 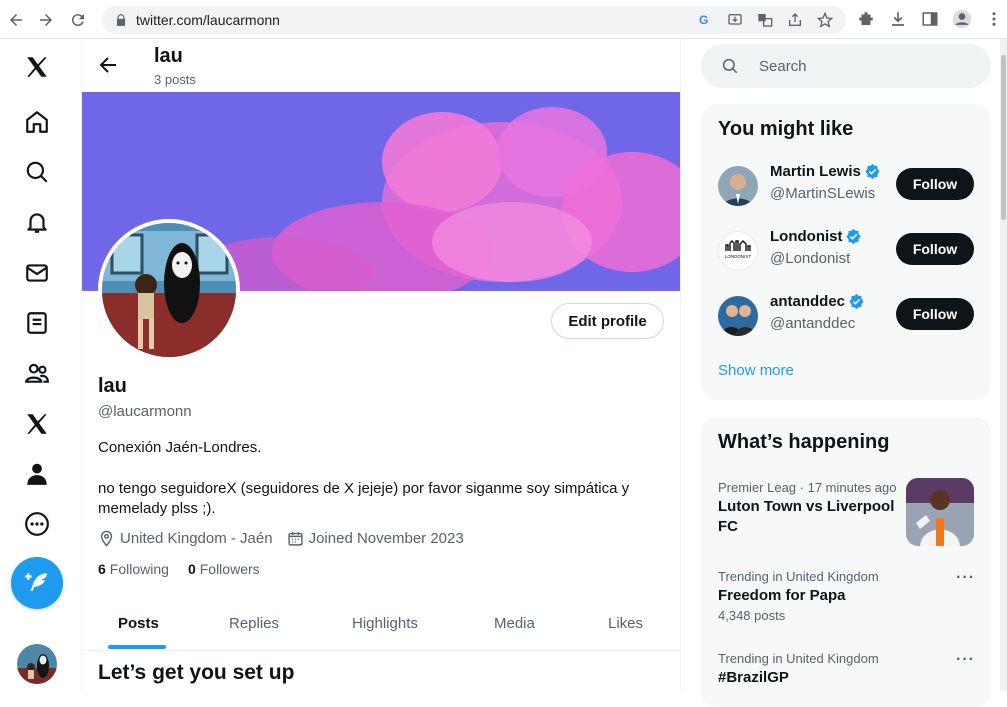 I want to click on side-panel-icon, so click(x=930, y=19).